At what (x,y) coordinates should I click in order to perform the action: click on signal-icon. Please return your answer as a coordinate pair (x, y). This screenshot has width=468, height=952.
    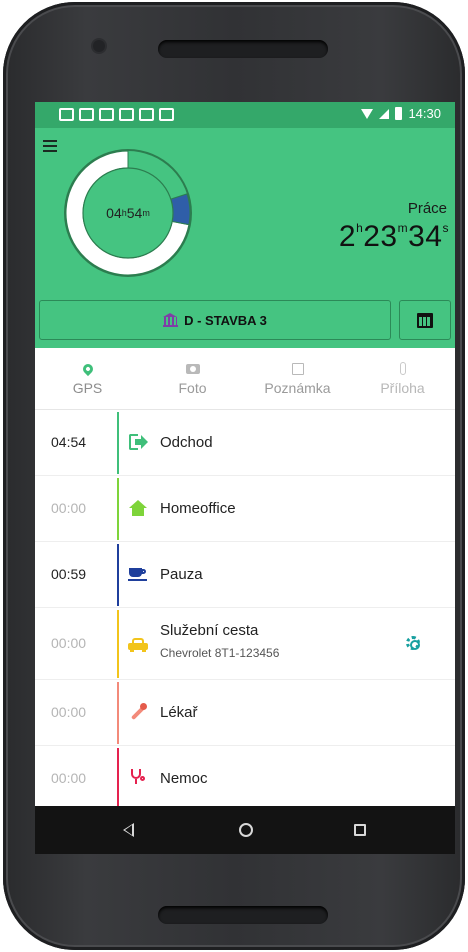
    Looking at the image, I should click on (384, 113).